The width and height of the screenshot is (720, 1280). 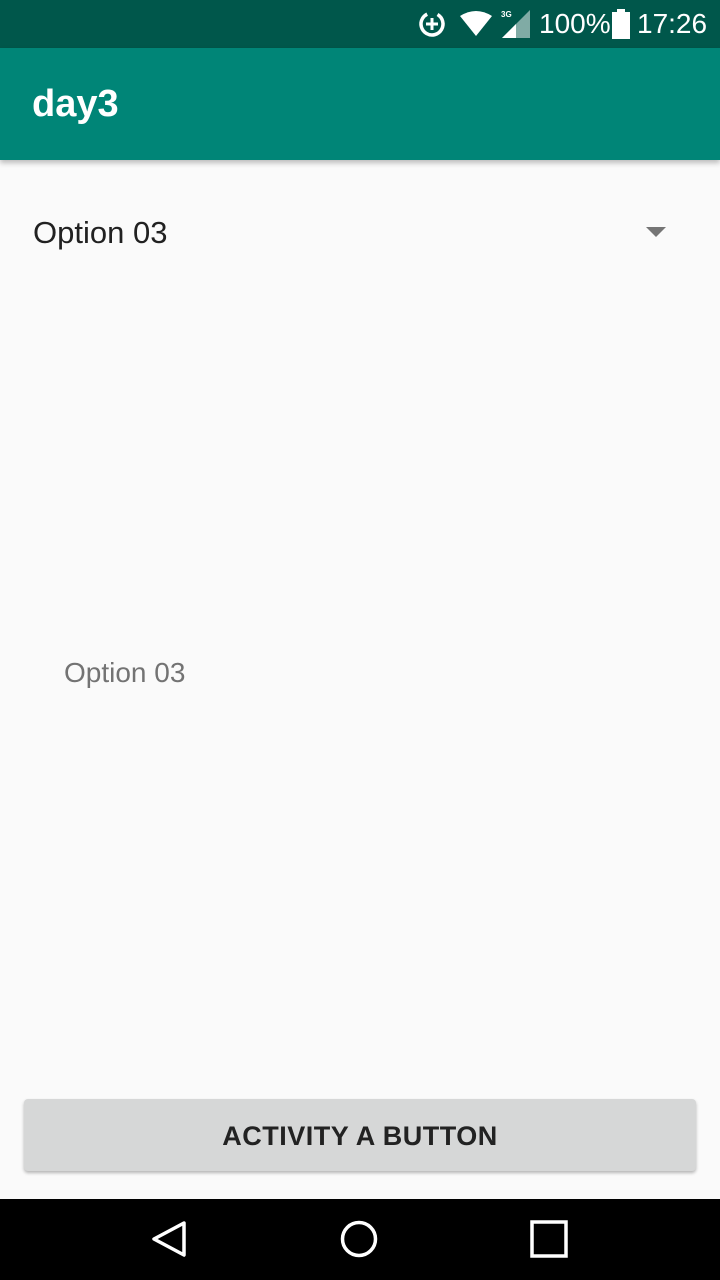 I want to click on app-bar: day3, so click(x=360, y=104).